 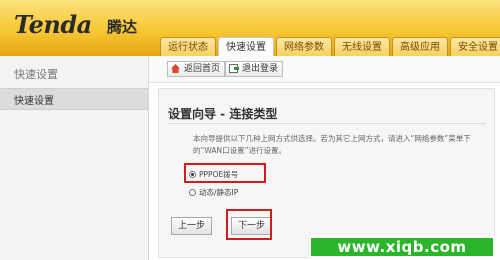 I want to click on tenda-logo: Tenda, so click(x=53, y=24).